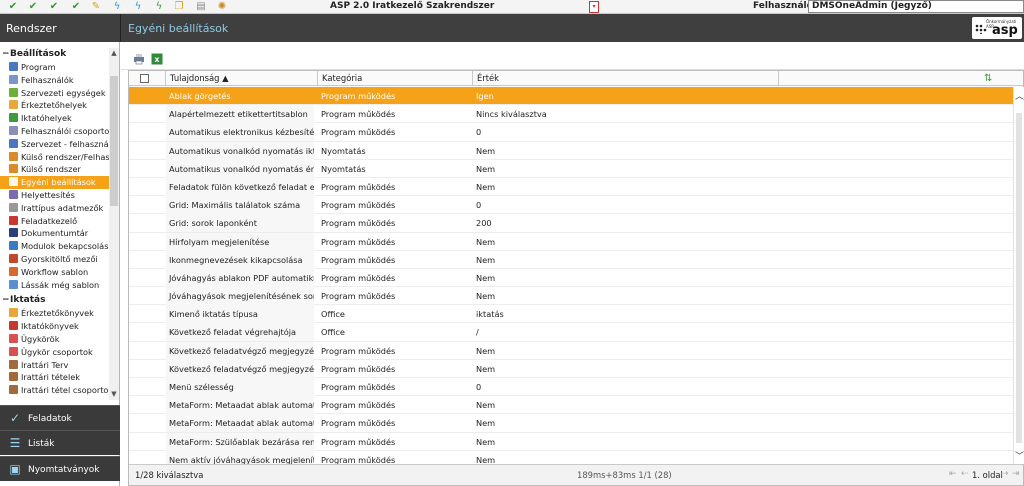 This screenshot has width=1024, height=486. What do you see at coordinates (54, 131) in the screenshot?
I see `sidebar-item: Felhasználói csoportok` at bounding box center [54, 131].